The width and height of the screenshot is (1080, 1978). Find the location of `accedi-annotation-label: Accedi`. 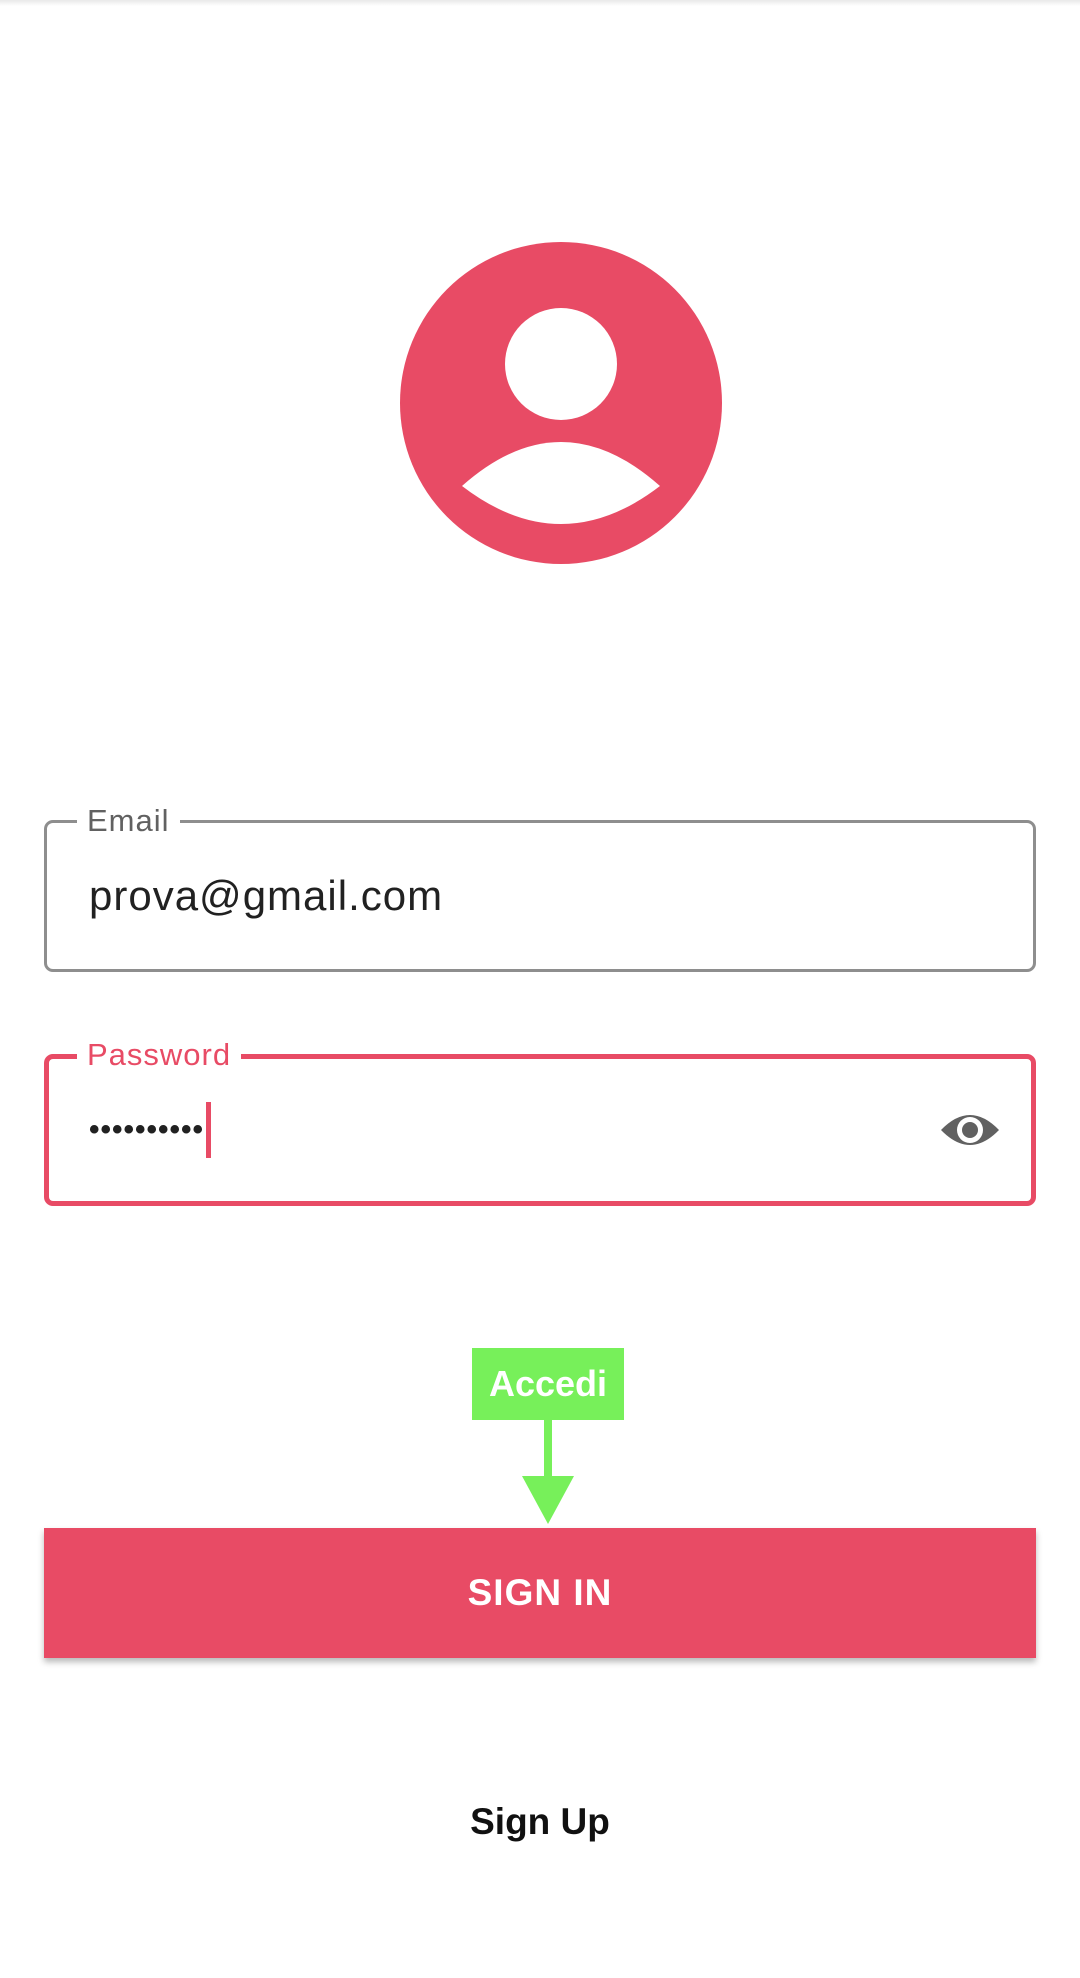

accedi-annotation-label: Accedi is located at coordinates (548, 1384).